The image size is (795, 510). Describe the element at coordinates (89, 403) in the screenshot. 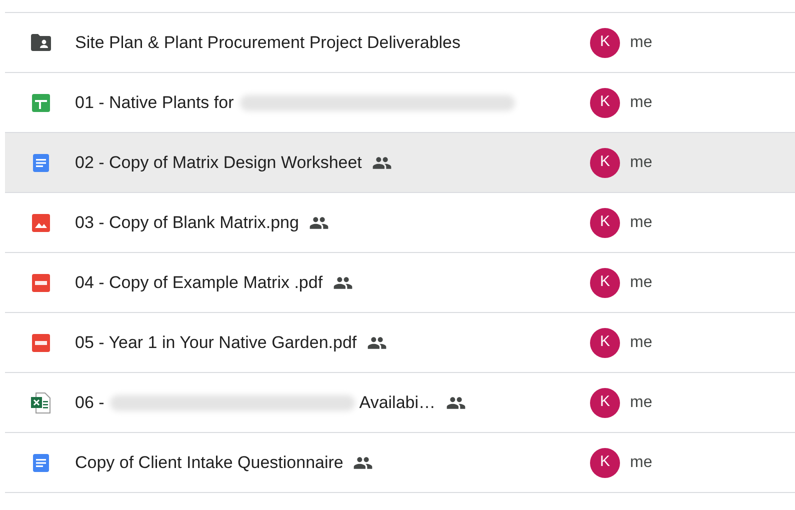

I see `file-name: 06 -` at that location.